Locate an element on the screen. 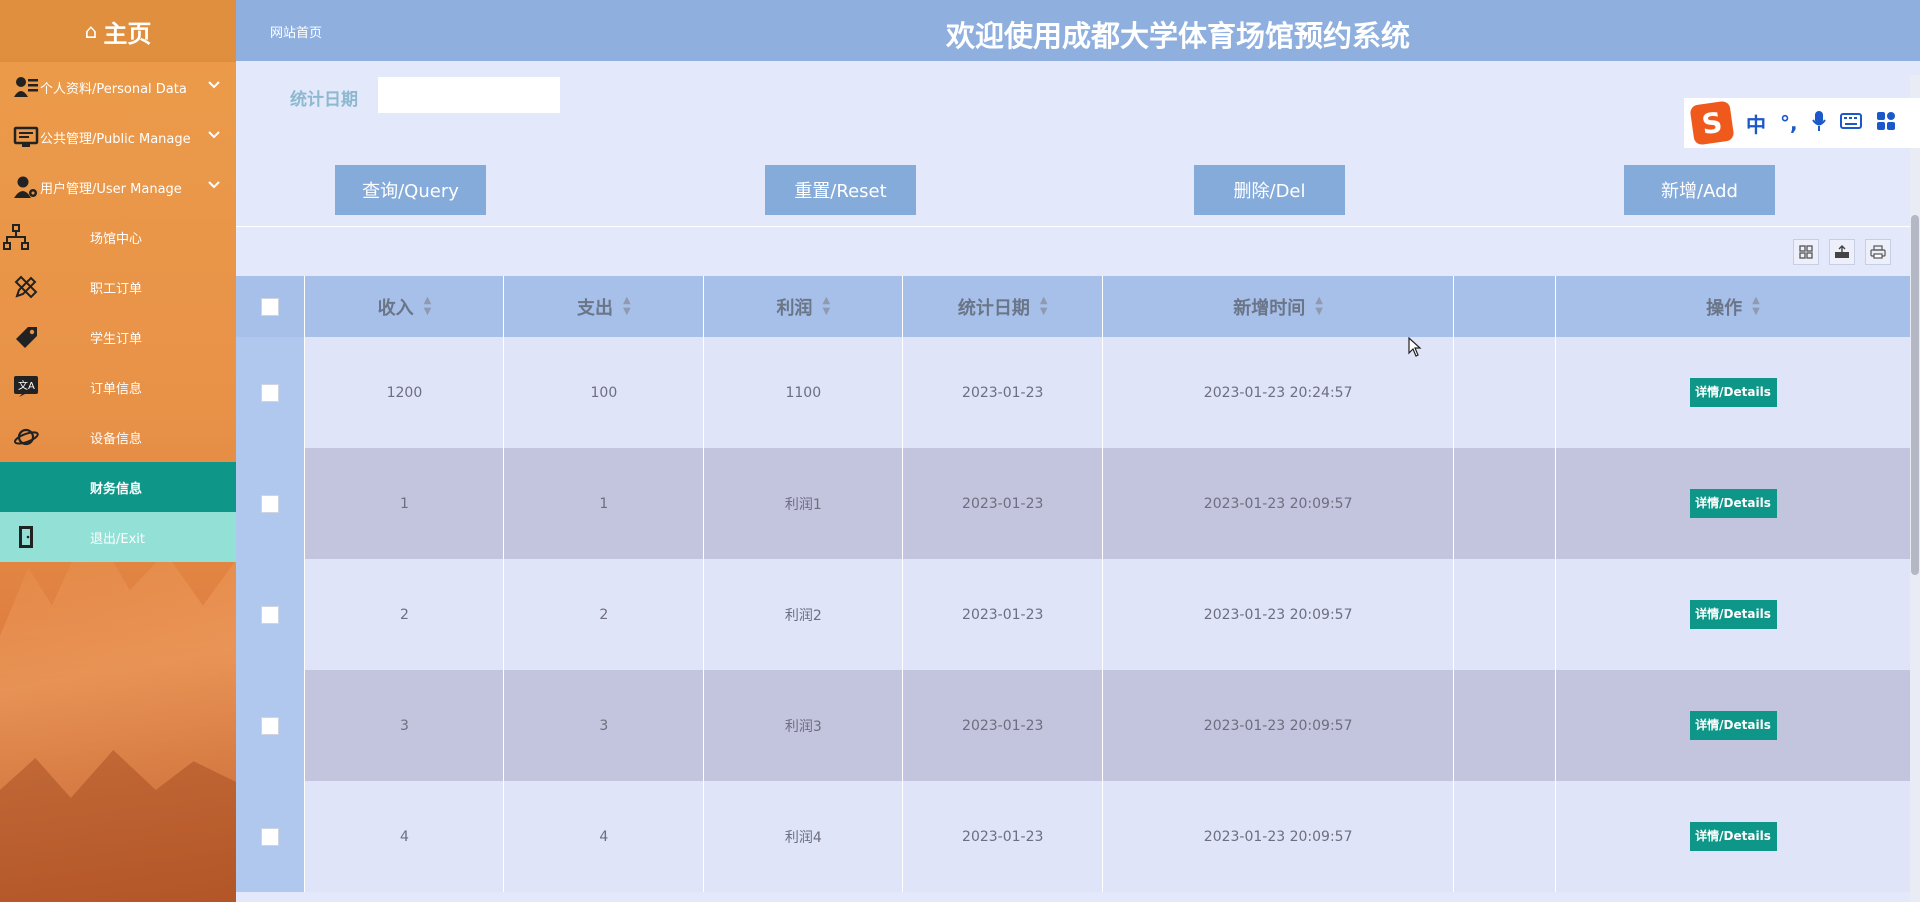  sidebar-item-order-info: 文A 订单信息 is located at coordinates (118, 387).